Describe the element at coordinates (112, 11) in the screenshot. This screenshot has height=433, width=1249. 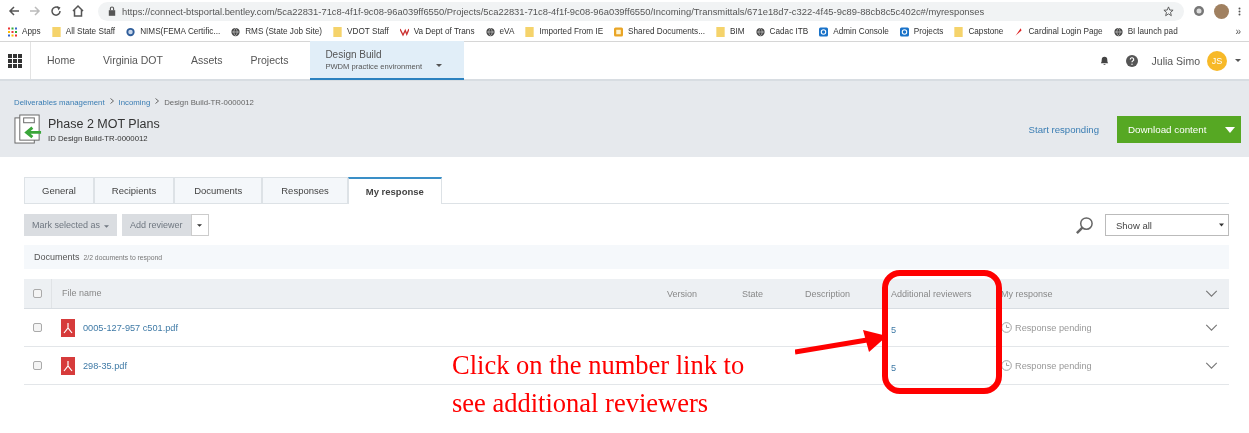
I see `lock-icon` at that location.